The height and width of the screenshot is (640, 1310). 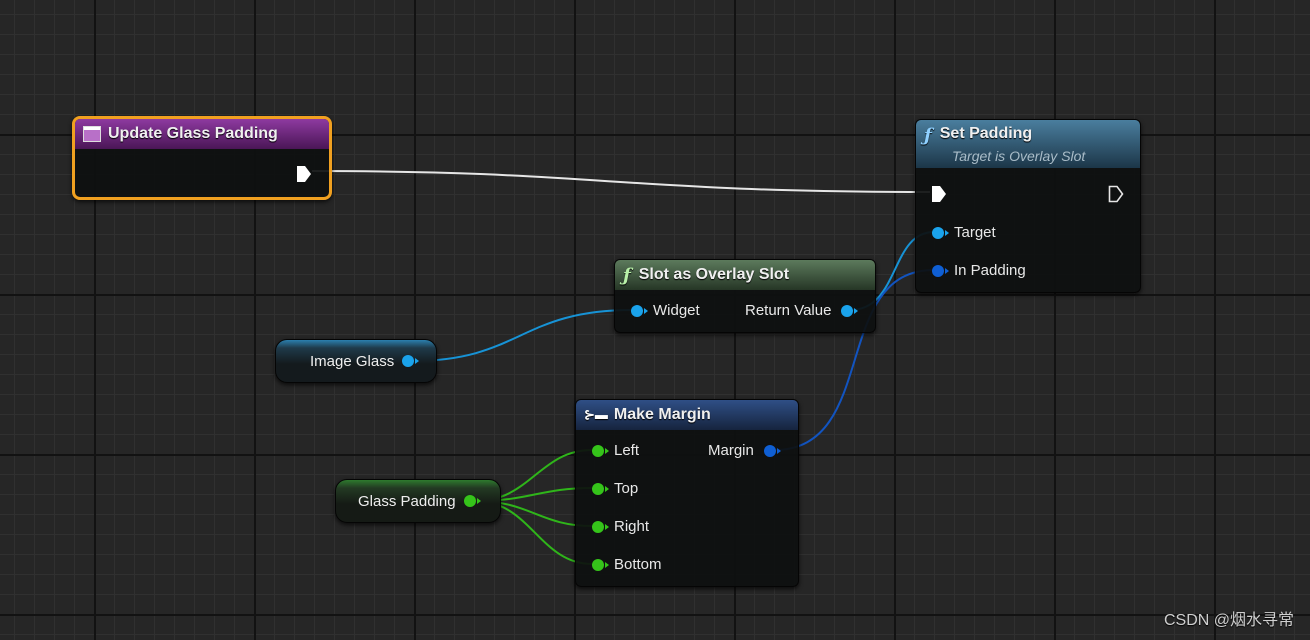 What do you see at coordinates (627, 450) in the screenshot?
I see `left-label: Left` at bounding box center [627, 450].